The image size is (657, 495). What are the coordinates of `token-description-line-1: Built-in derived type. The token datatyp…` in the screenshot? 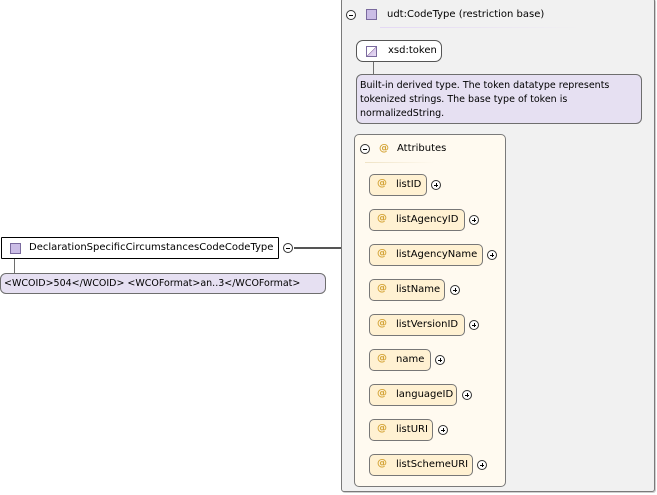 It's located at (485, 85).